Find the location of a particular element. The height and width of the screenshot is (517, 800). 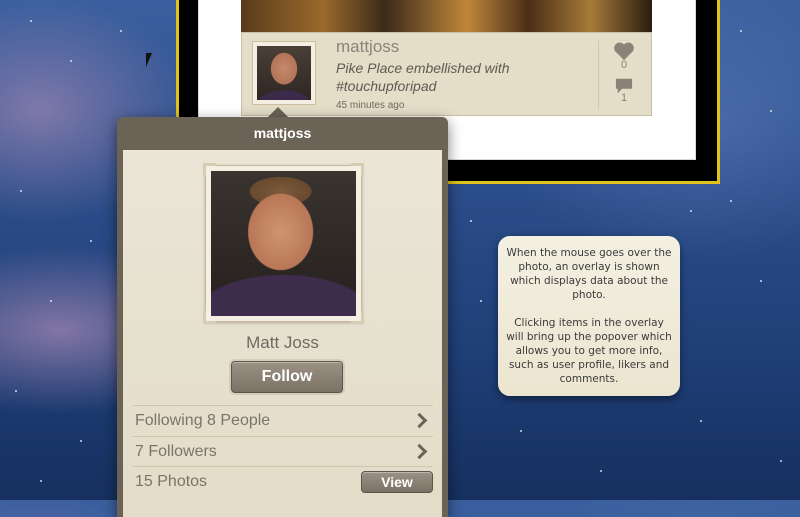

overlay-divider is located at coordinates (598, 75).